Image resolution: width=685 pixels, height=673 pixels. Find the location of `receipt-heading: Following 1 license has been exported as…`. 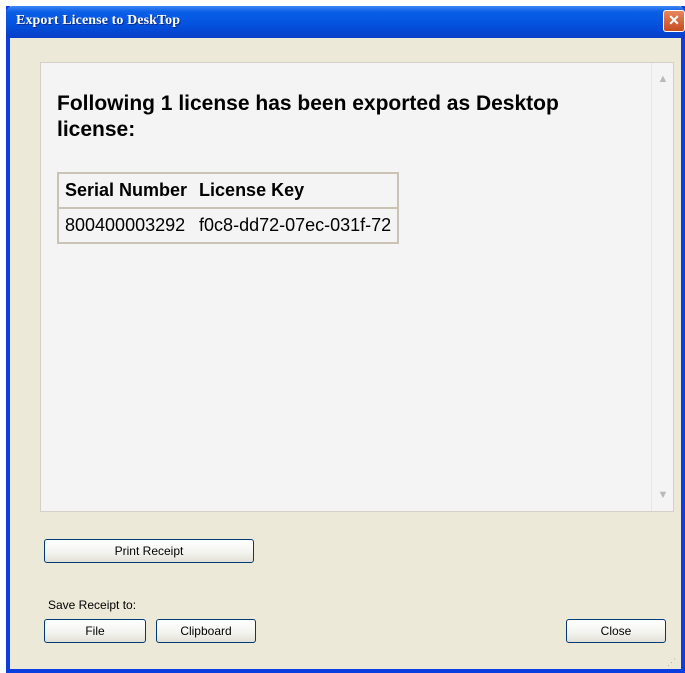

receipt-heading: Following 1 license has been exported as… is located at coordinates (308, 116).